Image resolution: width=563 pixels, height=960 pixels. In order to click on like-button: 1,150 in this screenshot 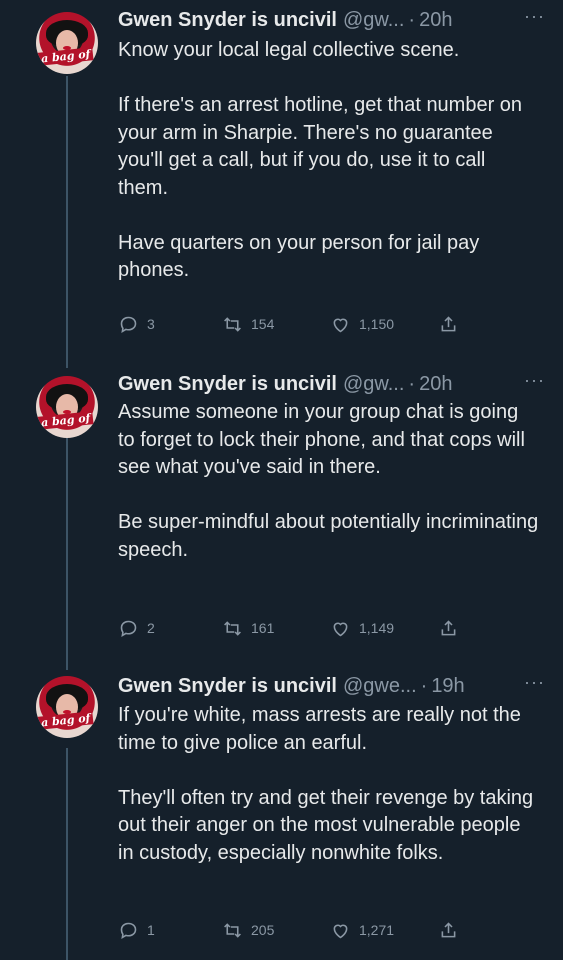, I will do `click(362, 324)`.